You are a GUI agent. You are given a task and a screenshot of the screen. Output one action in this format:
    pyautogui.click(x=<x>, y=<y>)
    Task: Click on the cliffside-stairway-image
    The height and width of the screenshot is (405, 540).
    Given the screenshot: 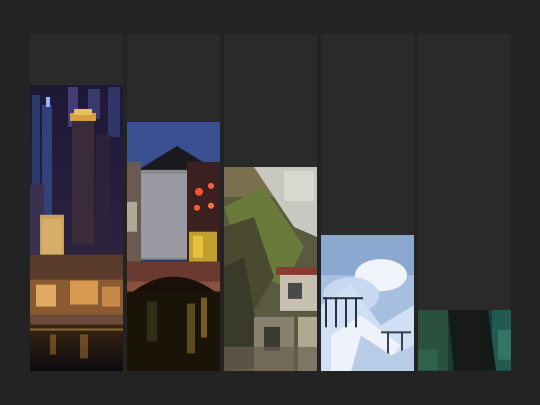 What is the action you would take?
    pyautogui.click(x=270, y=269)
    